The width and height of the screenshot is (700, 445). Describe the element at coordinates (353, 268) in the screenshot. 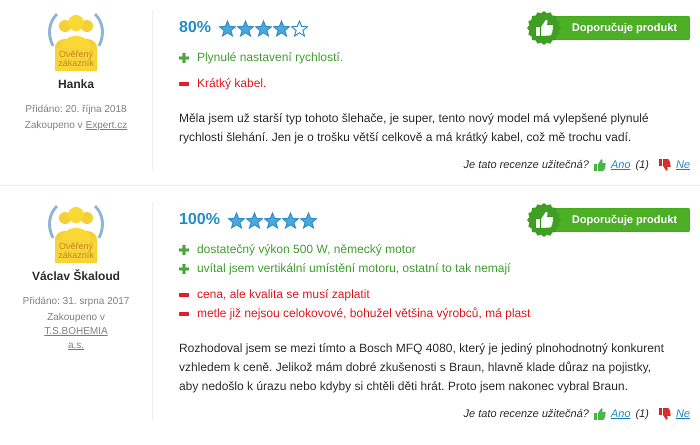

I see `pro-text: uvítal jsem vertikální umístění motoru, ostatní to tak nemají` at that location.